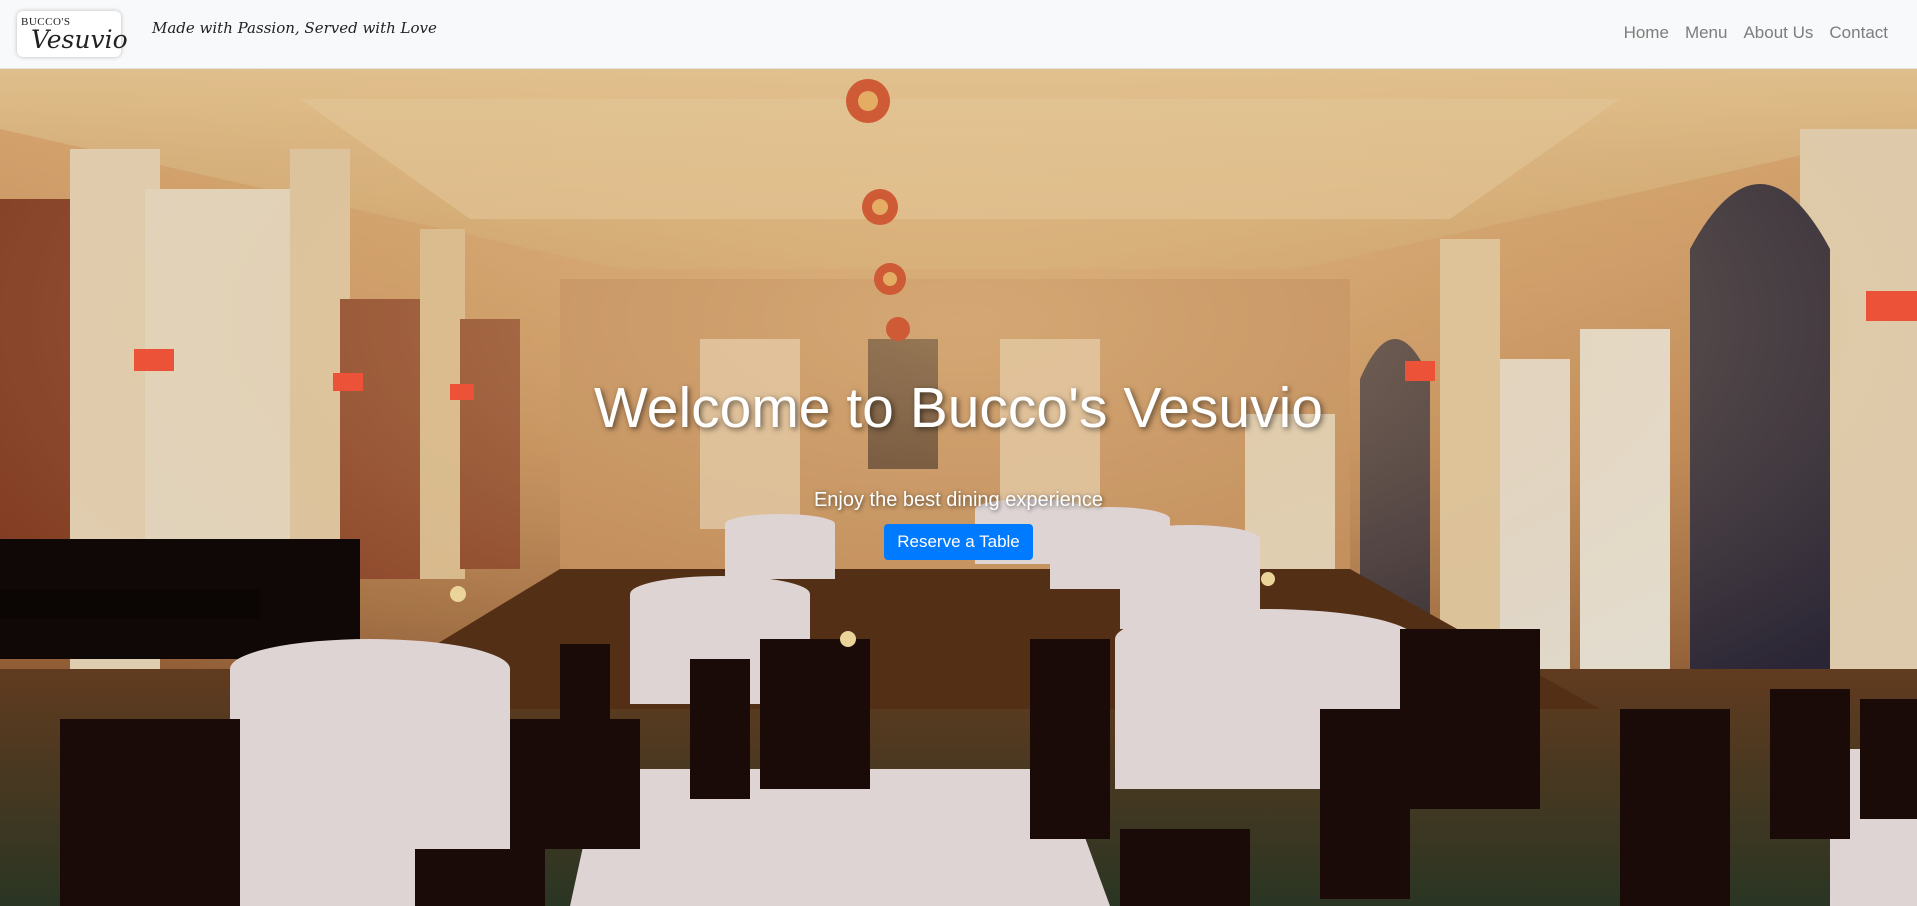 The height and width of the screenshot is (906, 1917). What do you see at coordinates (294, 28) in the screenshot?
I see `tagline: Made with Passion, Served with Love` at bounding box center [294, 28].